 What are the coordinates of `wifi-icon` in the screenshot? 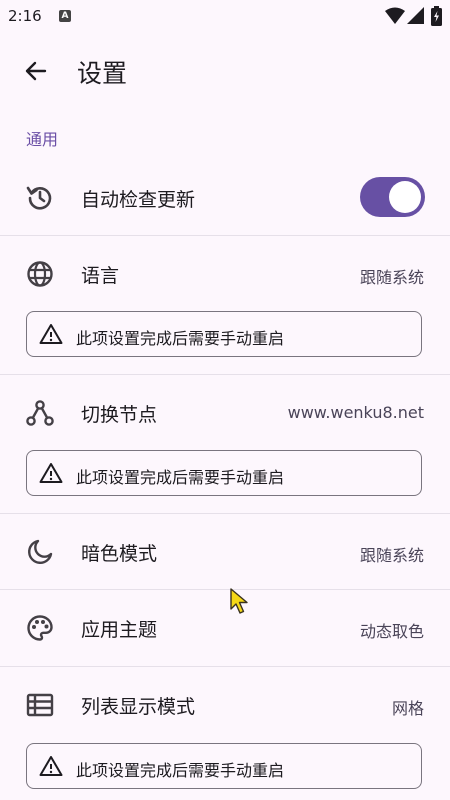 It's located at (395, 15).